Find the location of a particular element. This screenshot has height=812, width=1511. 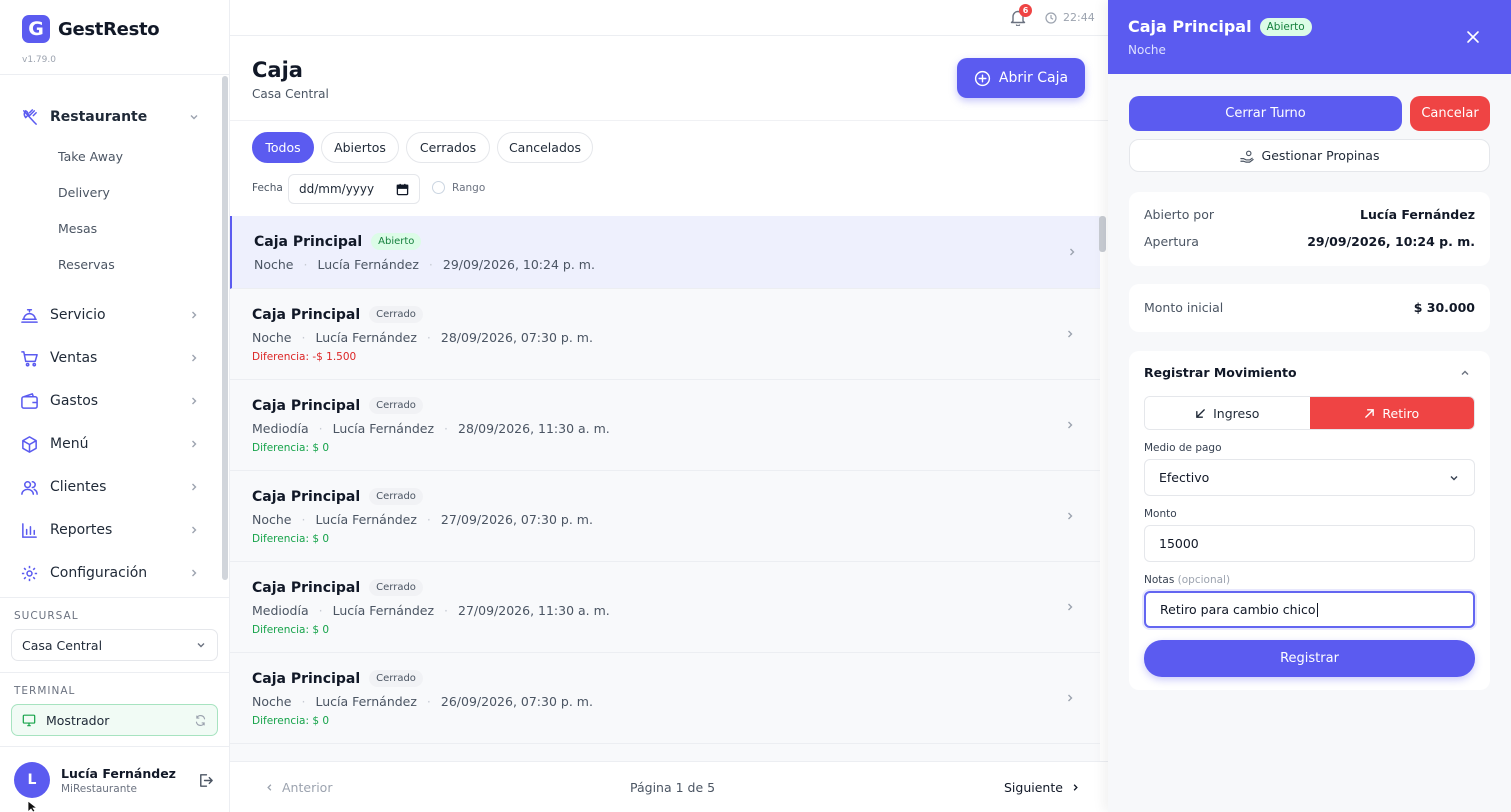

date-input: dd/mm/yyyy is located at coordinates (354, 189).